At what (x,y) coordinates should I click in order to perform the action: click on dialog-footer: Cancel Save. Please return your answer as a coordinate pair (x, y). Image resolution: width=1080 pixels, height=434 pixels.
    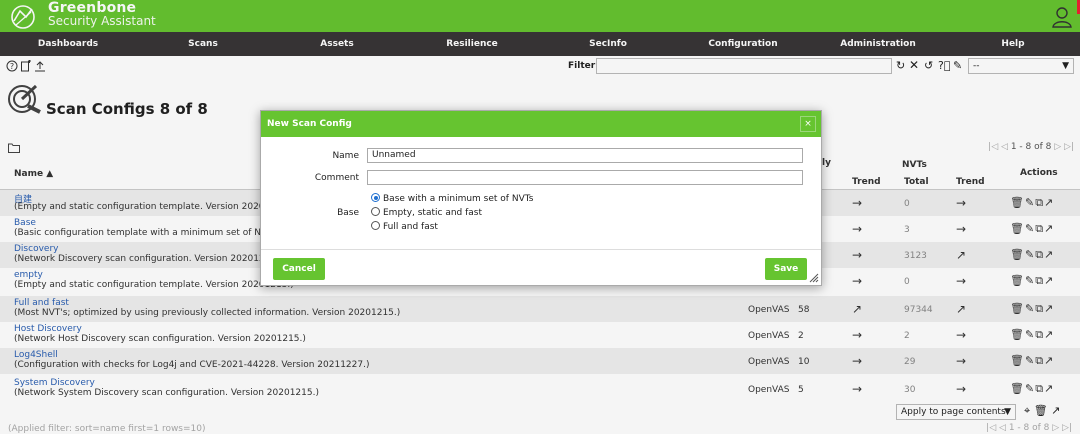
    Looking at the image, I should click on (541, 267).